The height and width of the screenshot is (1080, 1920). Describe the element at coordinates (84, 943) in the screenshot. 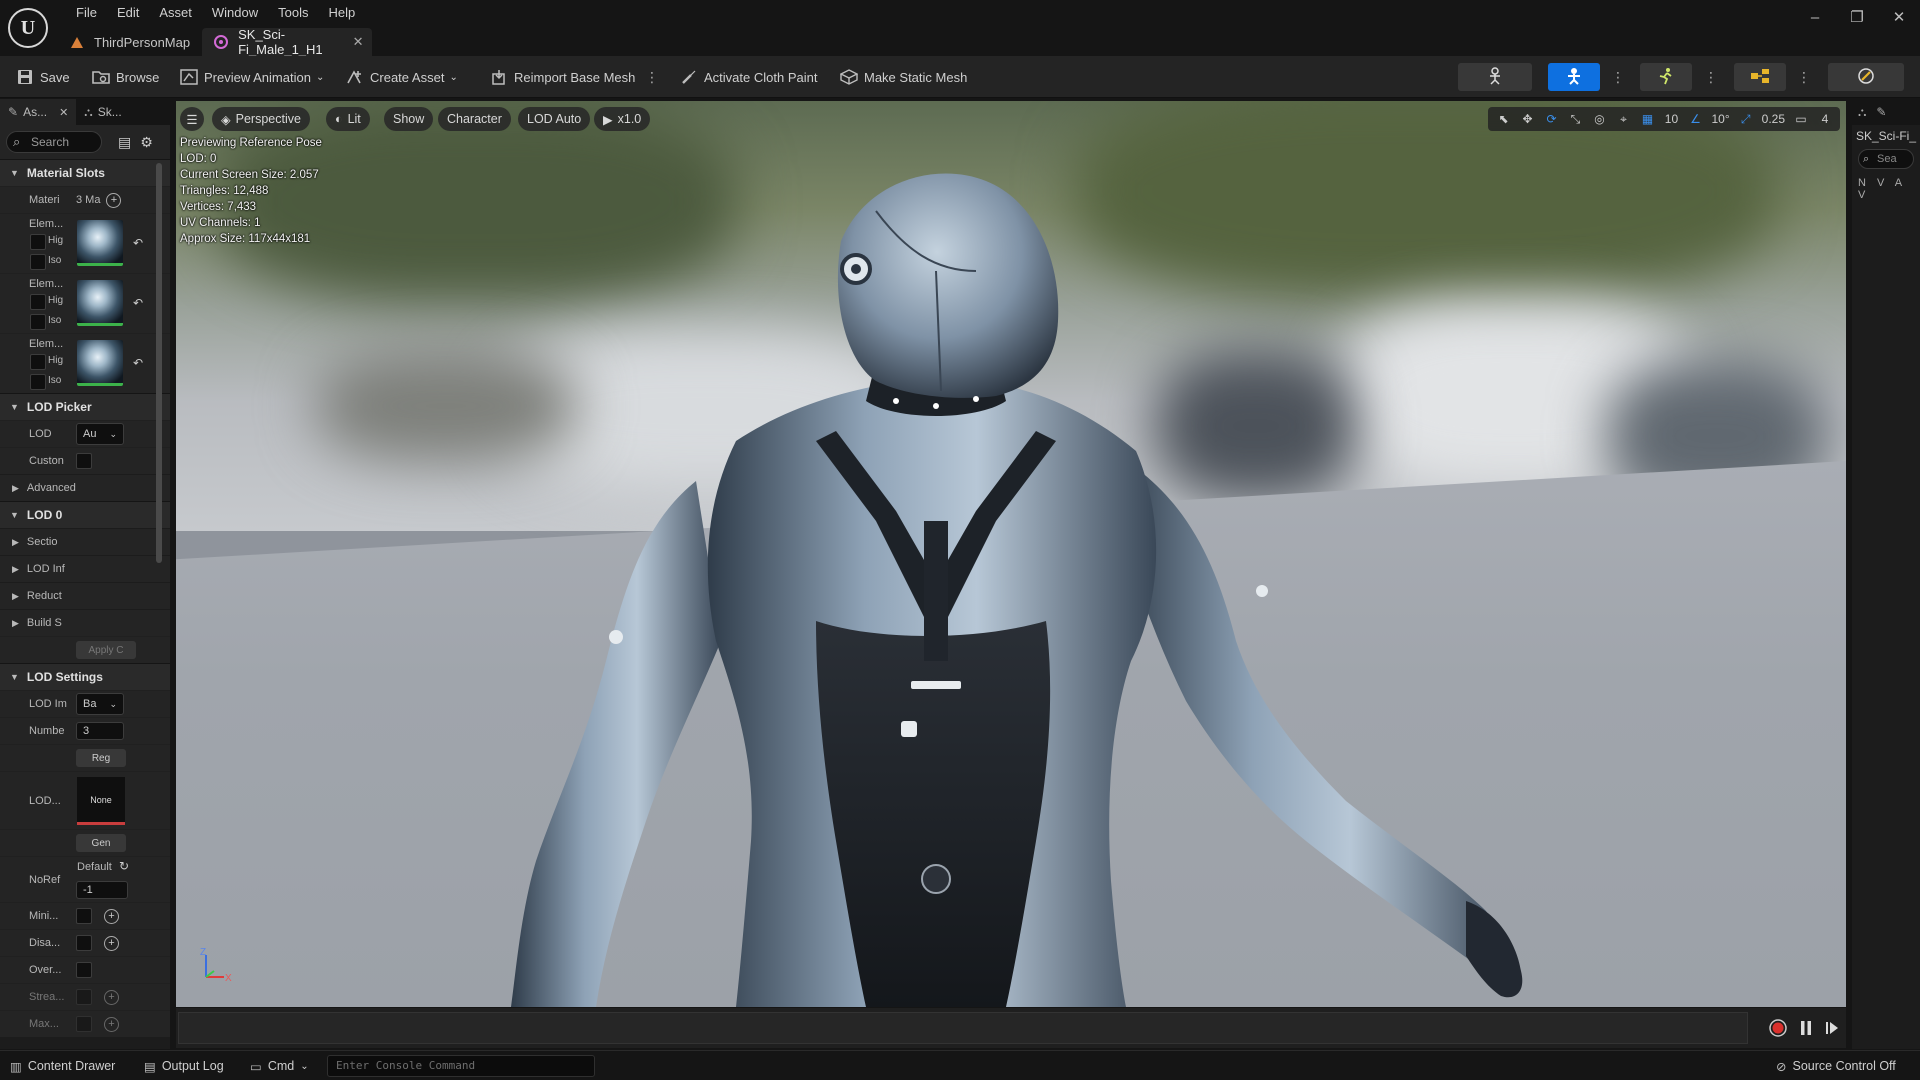

I see `disable-checkbox` at that location.